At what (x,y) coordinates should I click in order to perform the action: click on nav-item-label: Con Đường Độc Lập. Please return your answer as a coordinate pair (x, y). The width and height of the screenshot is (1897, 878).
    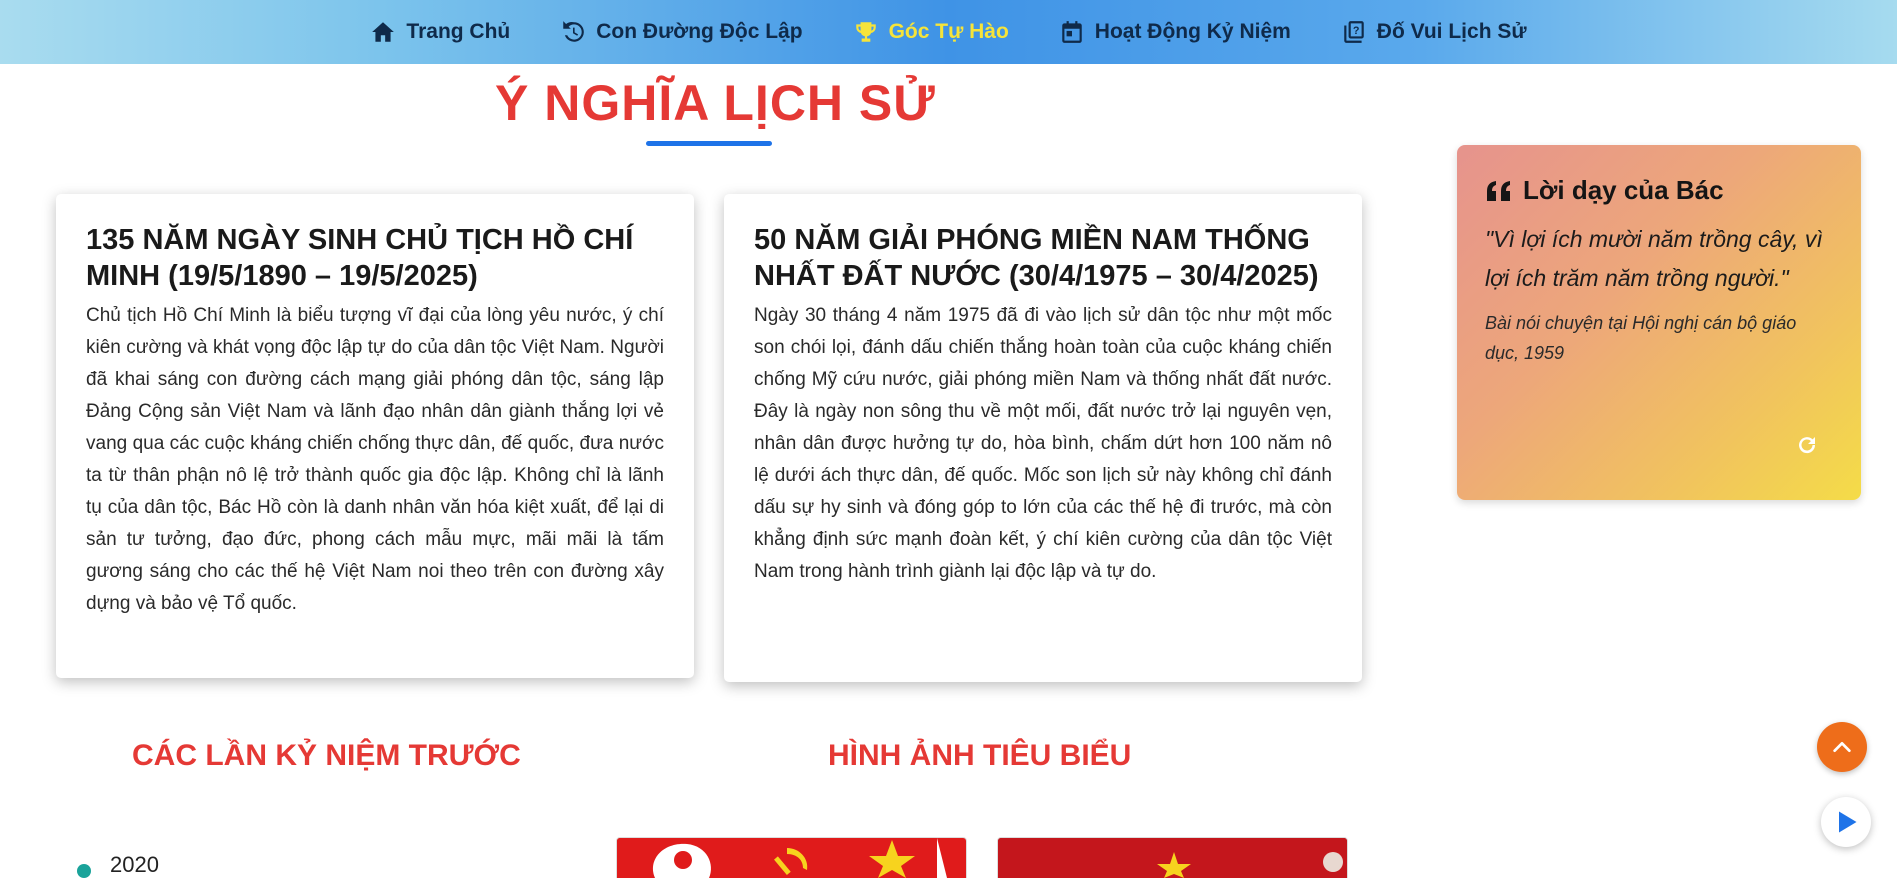
    Looking at the image, I should click on (699, 31).